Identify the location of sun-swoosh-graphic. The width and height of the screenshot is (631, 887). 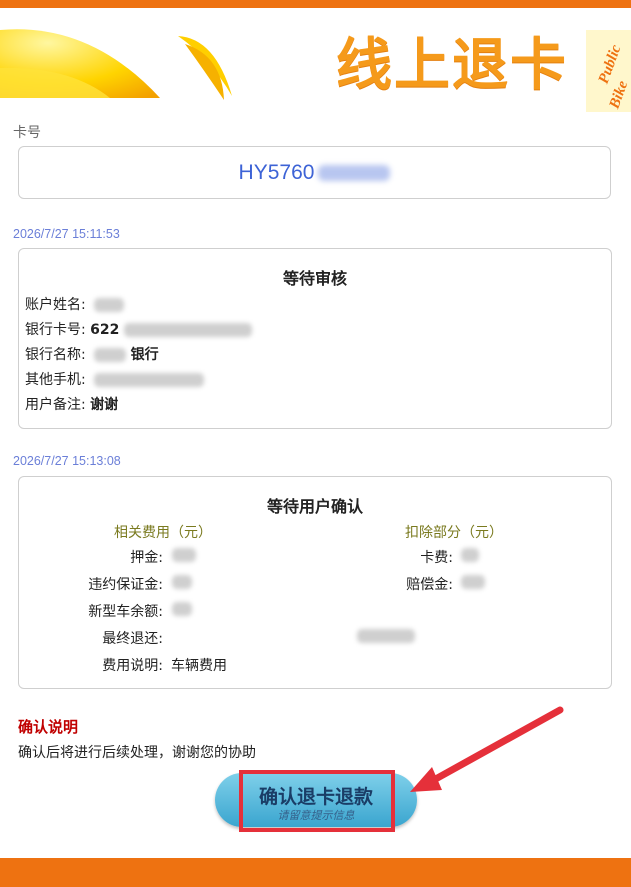
(116, 64).